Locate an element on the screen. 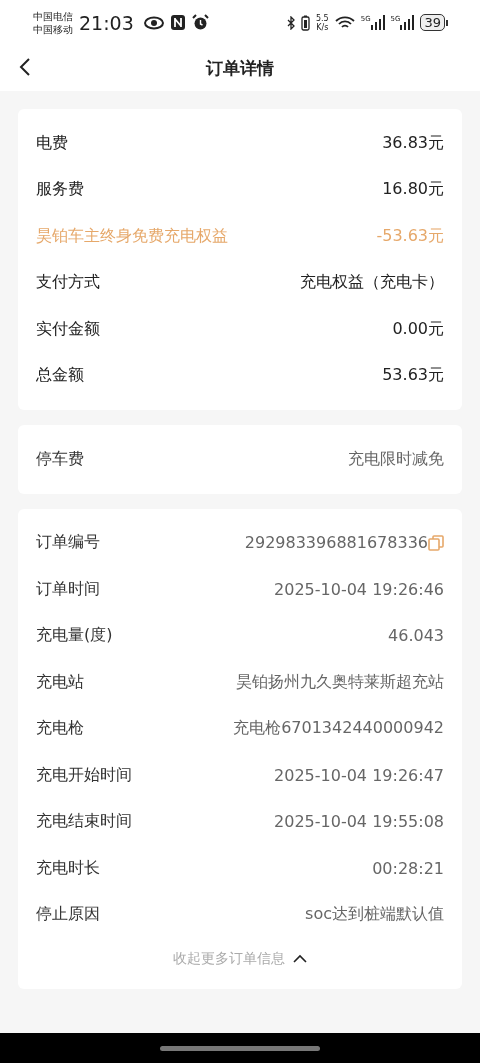  row-label: 充电时长 is located at coordinates (68, 868).